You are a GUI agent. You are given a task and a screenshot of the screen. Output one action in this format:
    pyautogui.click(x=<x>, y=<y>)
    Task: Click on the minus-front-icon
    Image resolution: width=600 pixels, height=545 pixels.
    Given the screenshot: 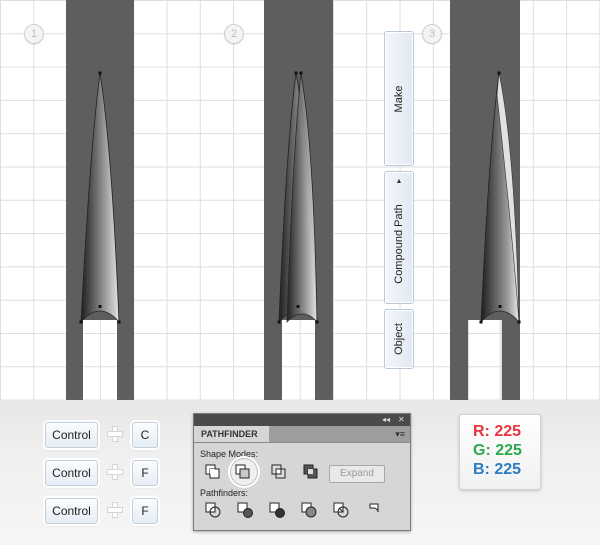 What is the action you would take?
    pyautogui.click(x=243, y=472)
    